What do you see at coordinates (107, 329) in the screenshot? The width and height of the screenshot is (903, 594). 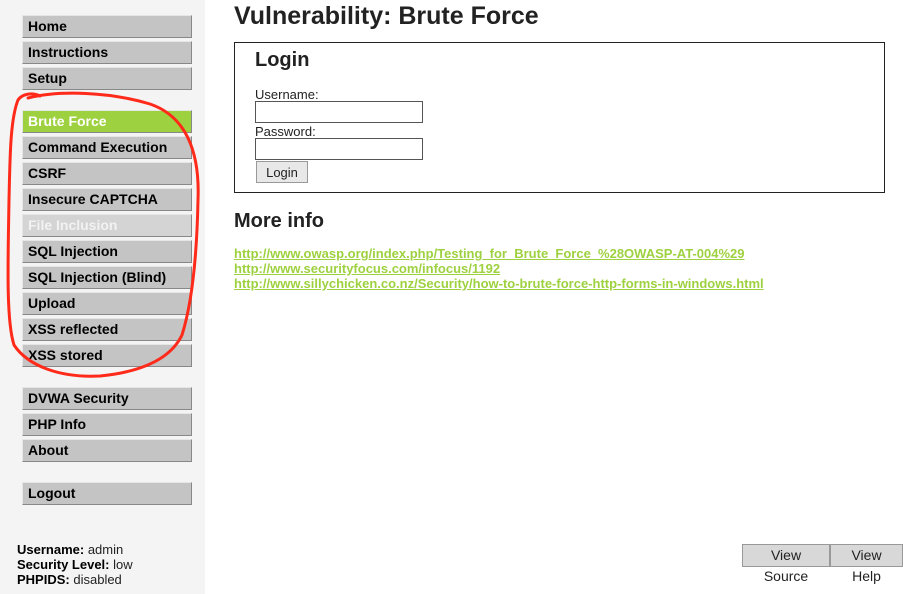 I see `menu-item-xss-reflected: XSS reflected` at bounding box center [107, 329].